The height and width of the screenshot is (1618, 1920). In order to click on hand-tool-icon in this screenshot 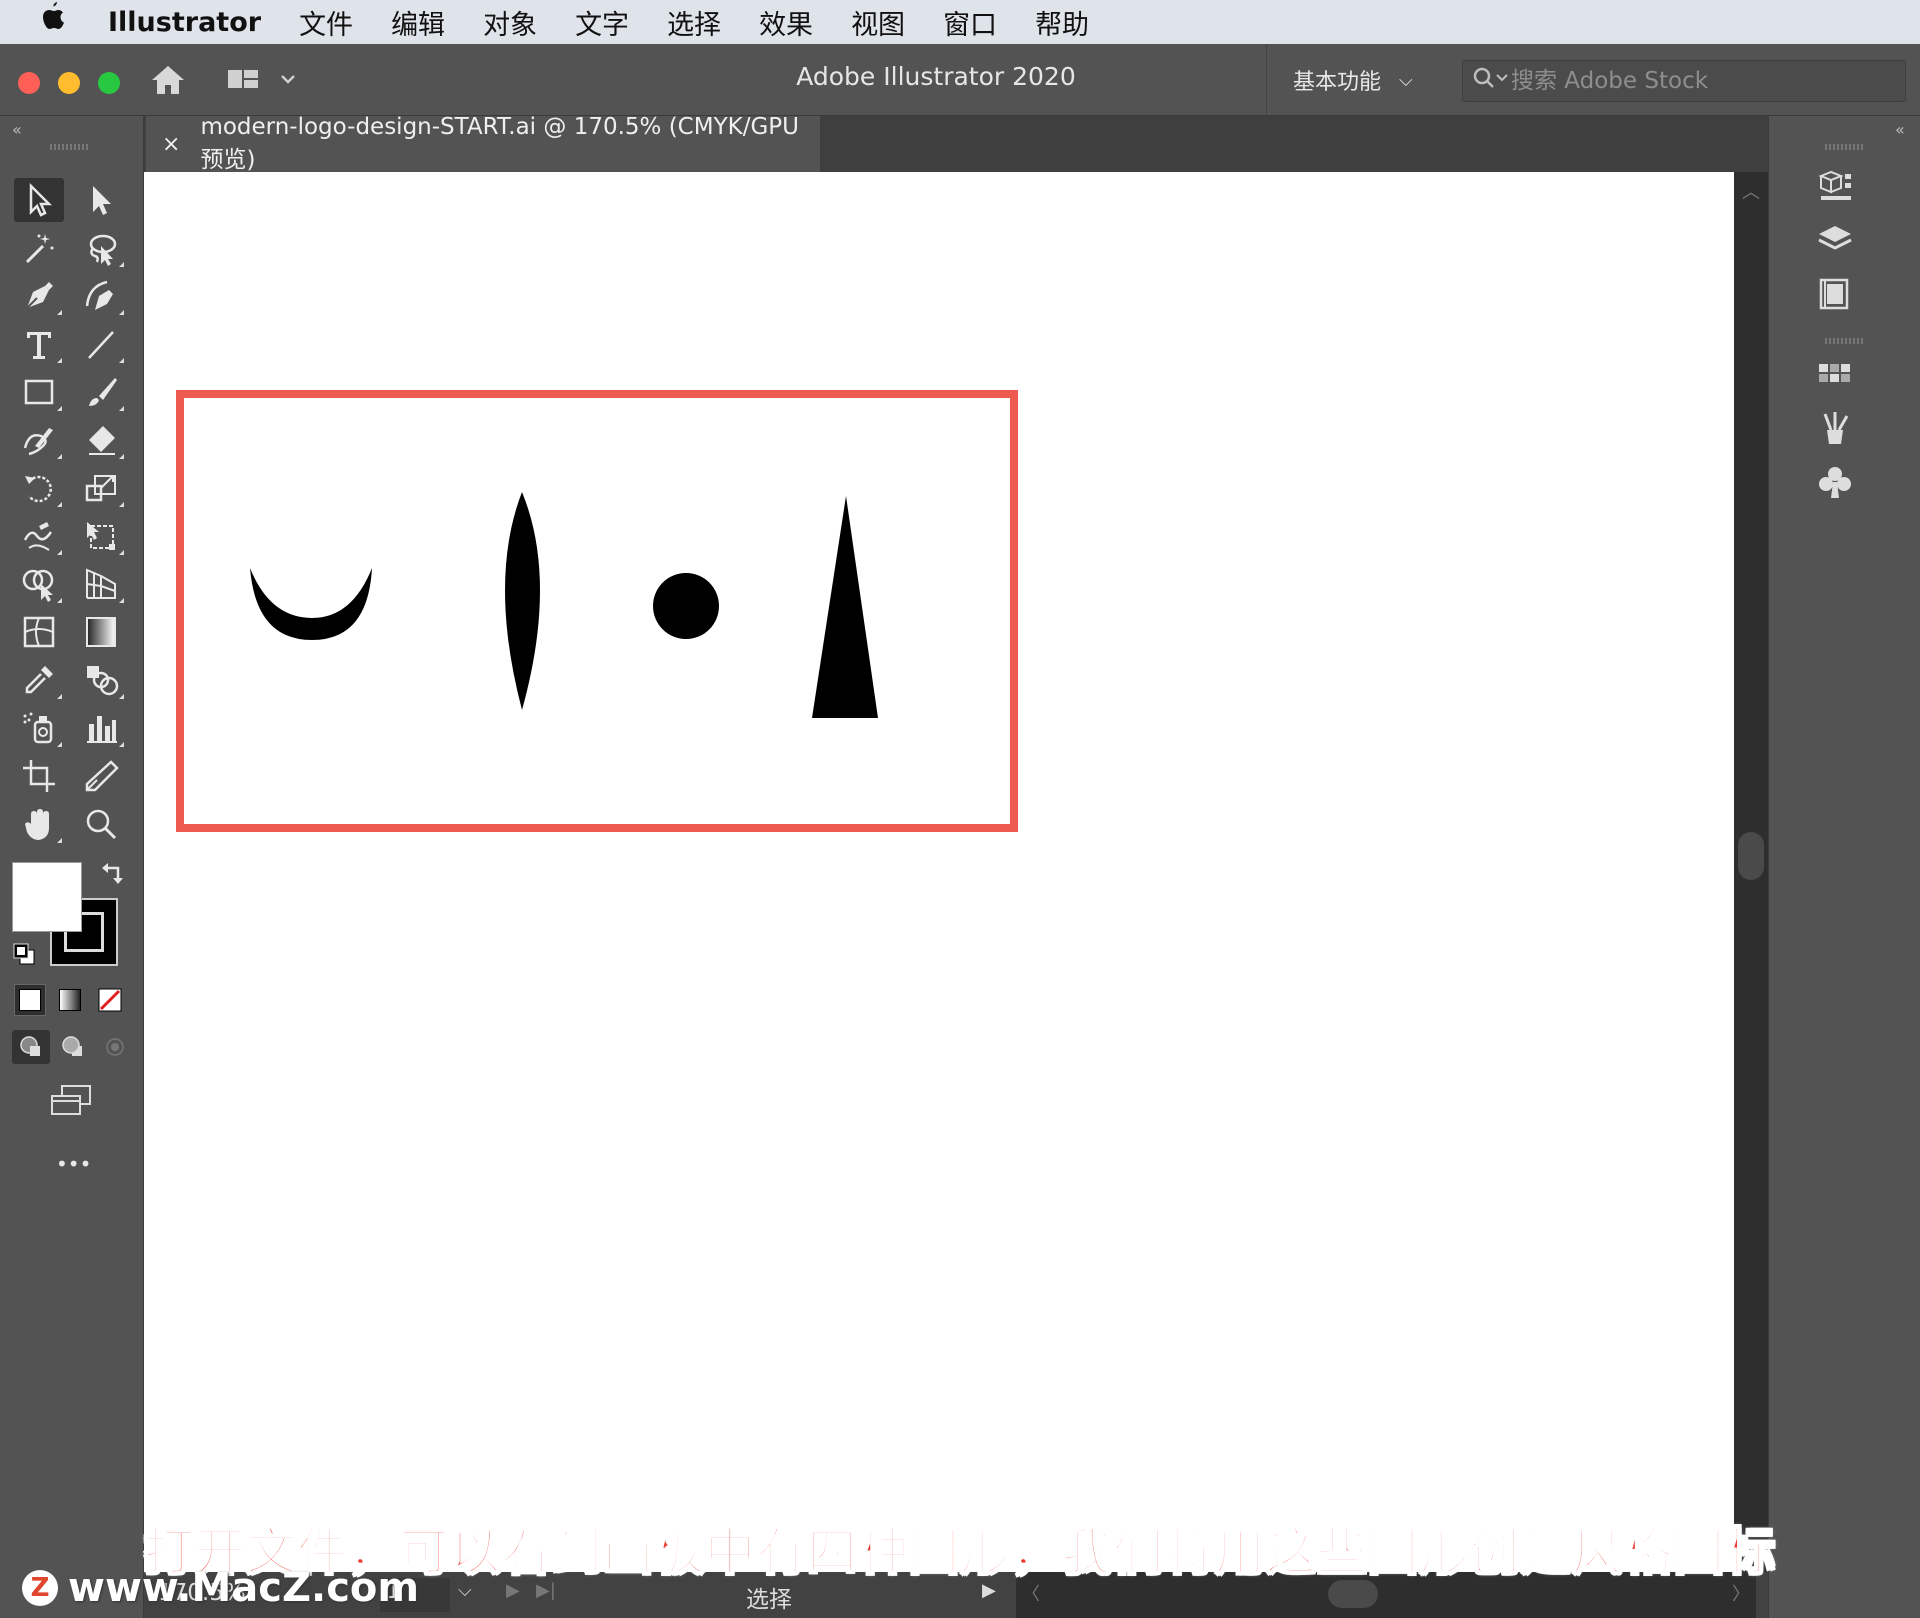, I will do `click(39, 824)`.